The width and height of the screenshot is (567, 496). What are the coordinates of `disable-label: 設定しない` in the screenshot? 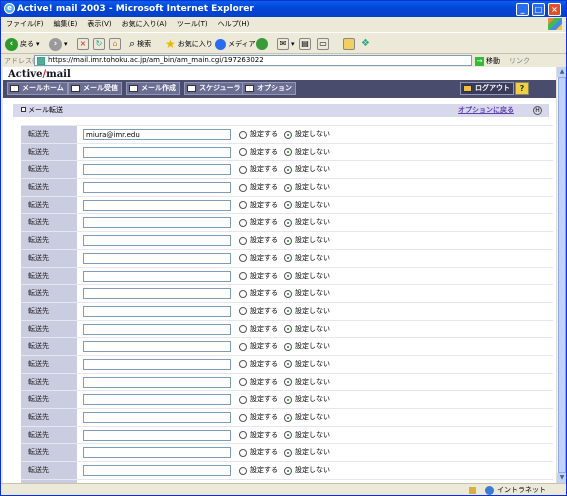 It's located at (312, 363).